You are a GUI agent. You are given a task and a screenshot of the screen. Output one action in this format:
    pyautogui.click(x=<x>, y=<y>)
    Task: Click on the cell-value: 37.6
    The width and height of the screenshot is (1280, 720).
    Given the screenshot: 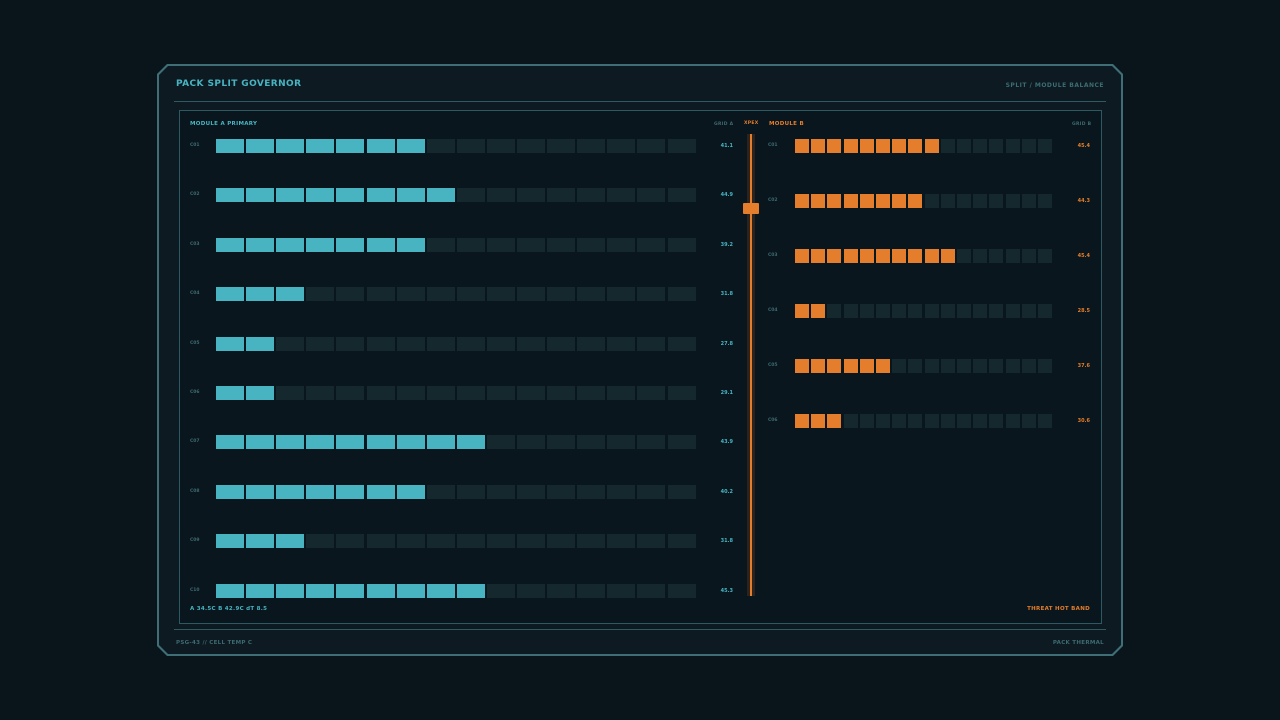 What is the action you would take?
    pyautogui.click(x=1083, y=366)
    